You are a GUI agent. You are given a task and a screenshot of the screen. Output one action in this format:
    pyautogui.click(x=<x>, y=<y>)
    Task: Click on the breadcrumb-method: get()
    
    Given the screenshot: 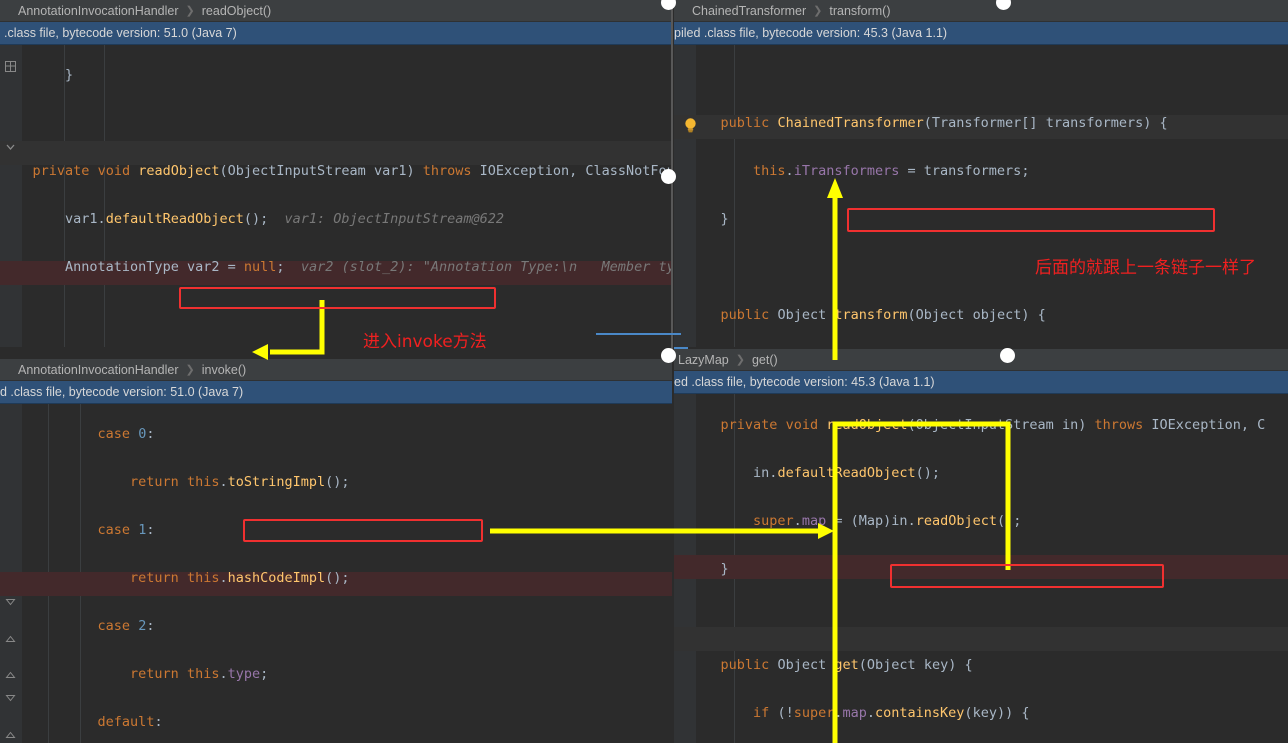 What is the action you would take?
    pyautogui.click(x=765, y=360)
    